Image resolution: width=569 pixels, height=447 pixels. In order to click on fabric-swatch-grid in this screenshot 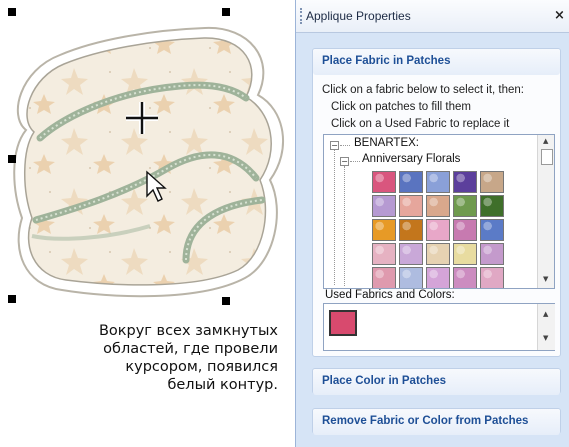, I will do `click(442, 229)`.